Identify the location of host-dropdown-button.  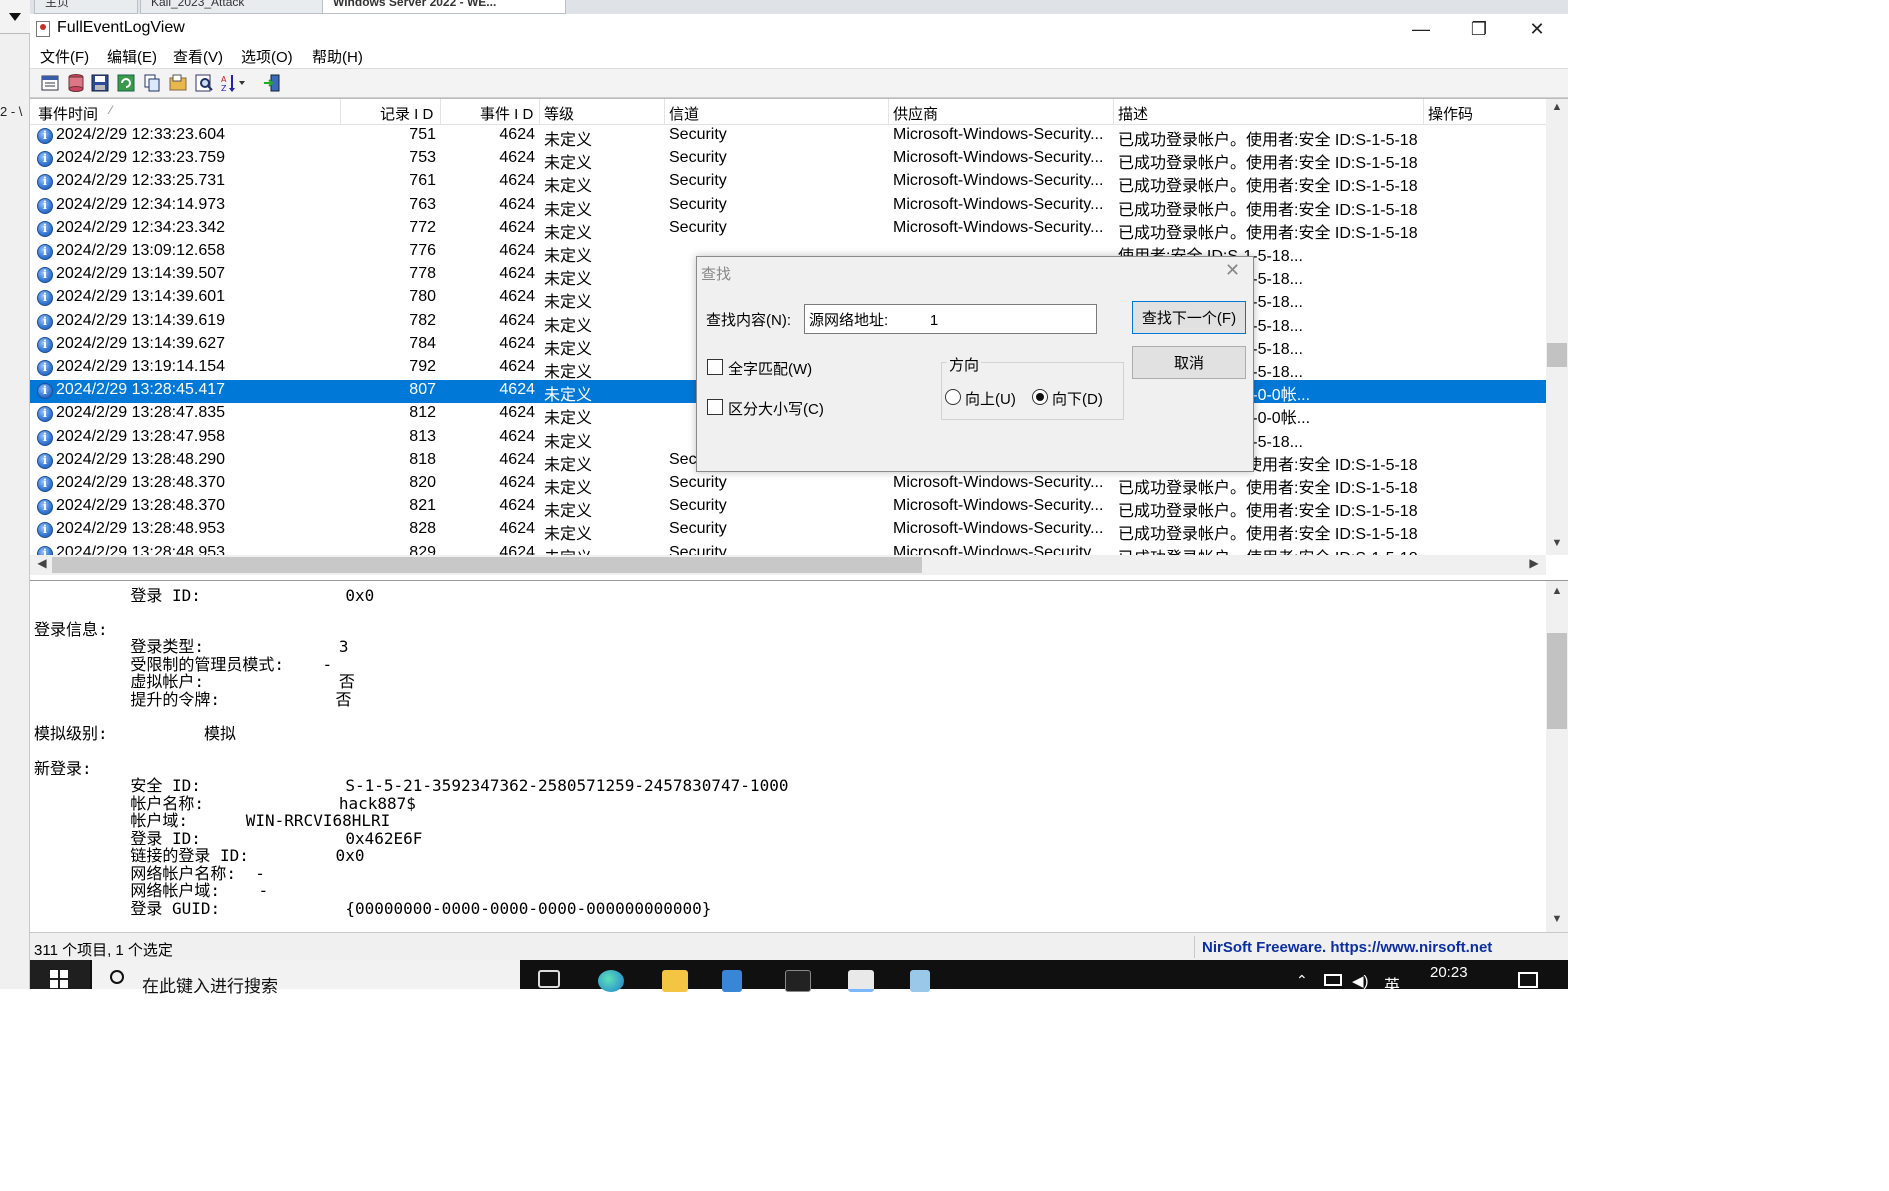
(15, 17).